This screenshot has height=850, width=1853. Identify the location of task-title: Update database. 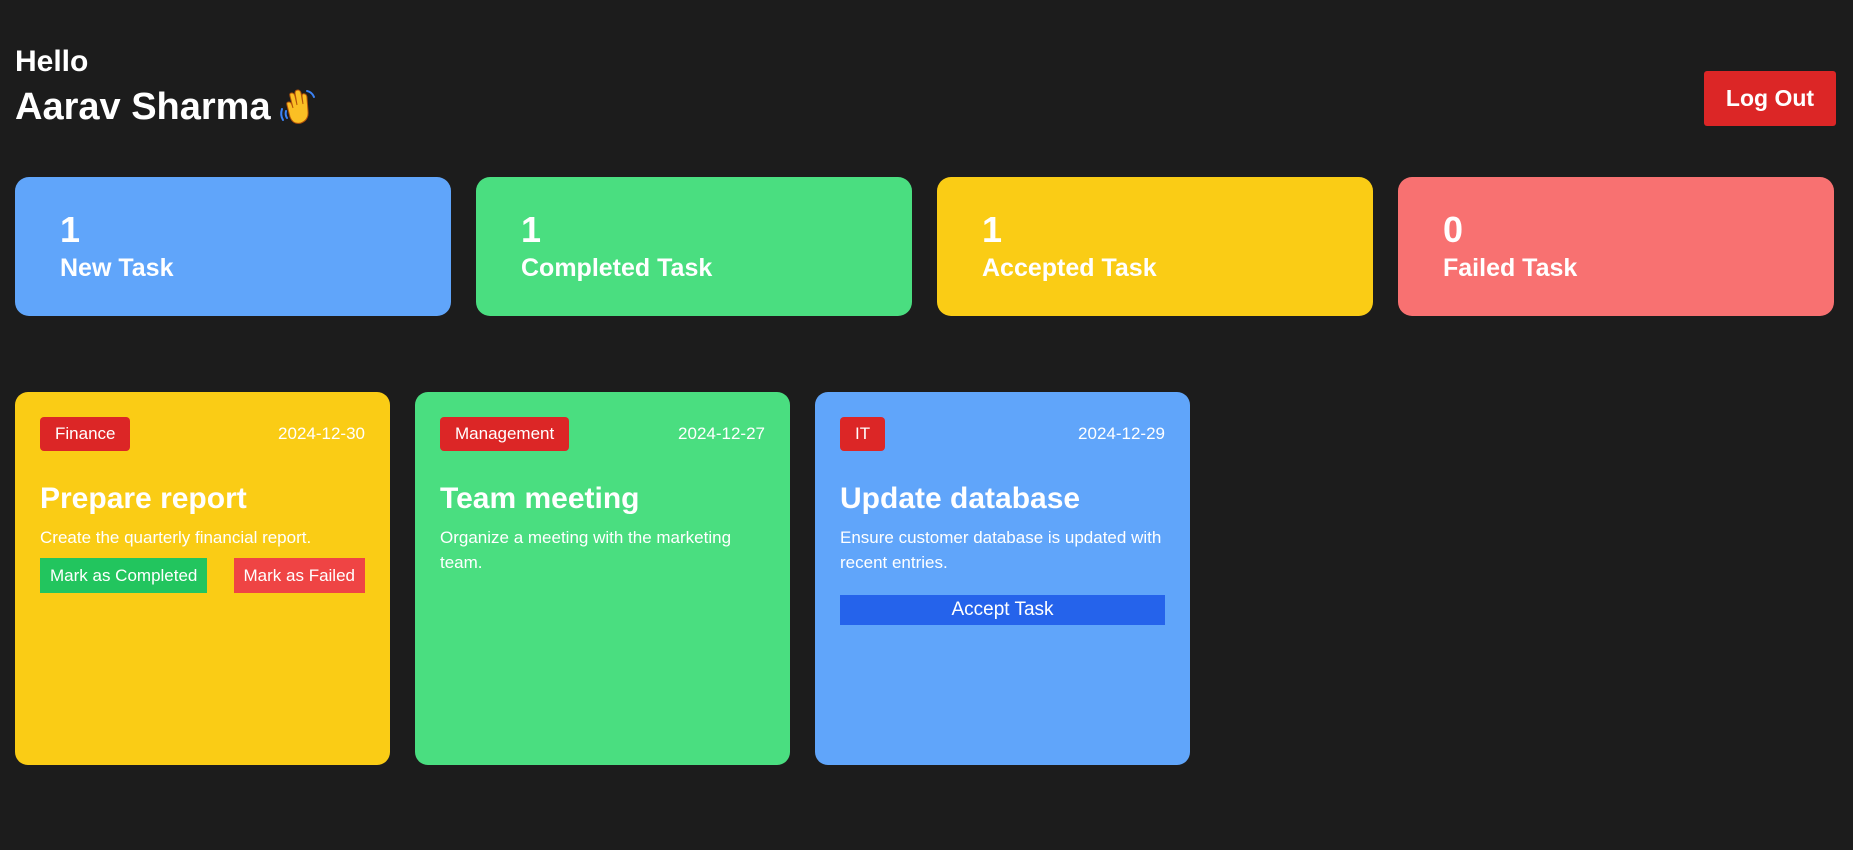
(960, 498).